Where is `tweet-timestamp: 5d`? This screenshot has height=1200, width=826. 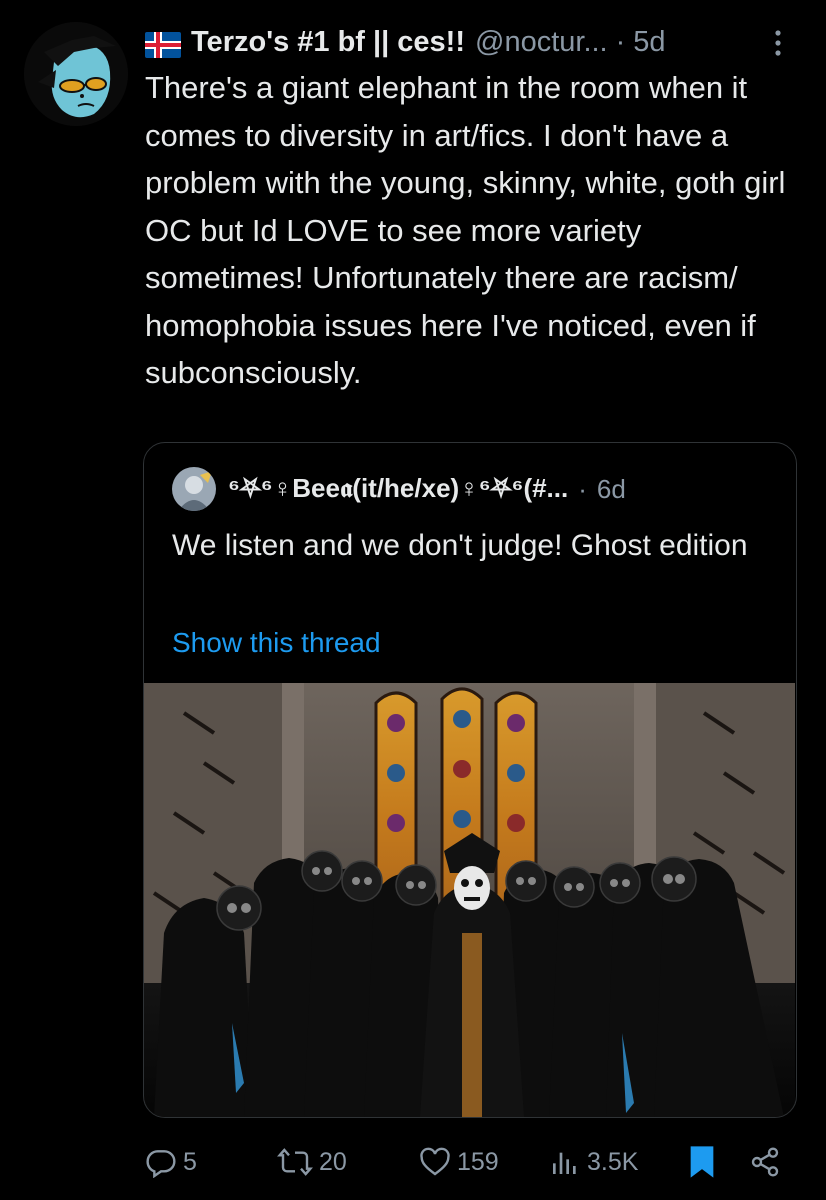
tweet-timestamp: 5d is located at coordinates (649, 42).